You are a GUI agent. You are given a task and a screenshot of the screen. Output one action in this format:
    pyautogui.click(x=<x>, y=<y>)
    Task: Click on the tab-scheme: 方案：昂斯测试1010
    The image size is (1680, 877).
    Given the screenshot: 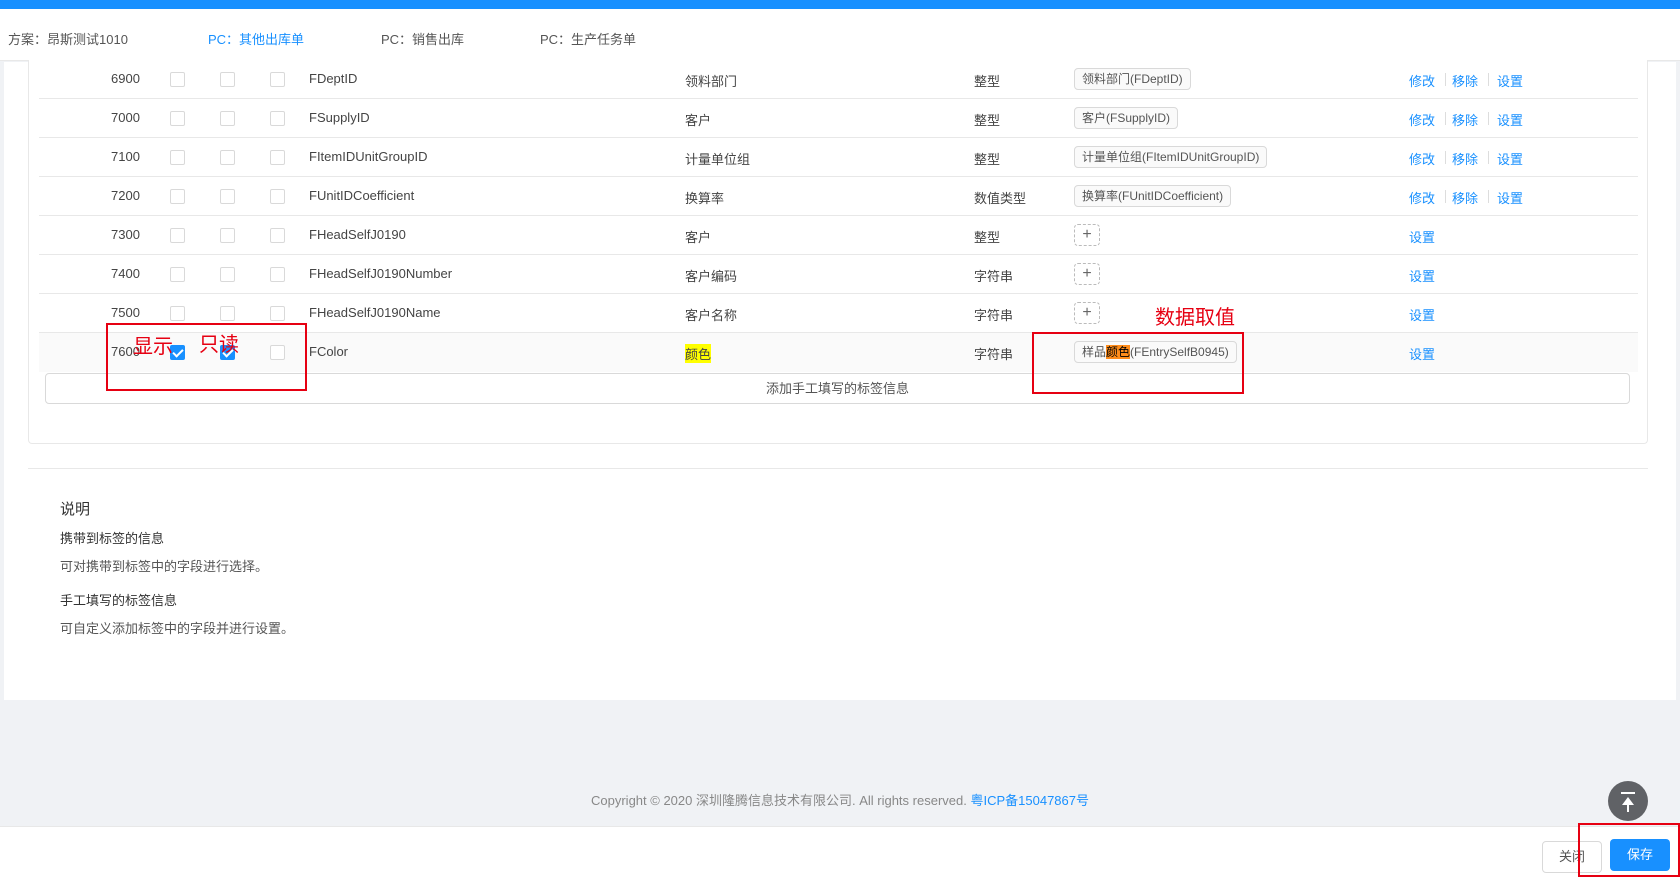 What is the action you would take?
    pyautogui.click(x=68, y=38)
    